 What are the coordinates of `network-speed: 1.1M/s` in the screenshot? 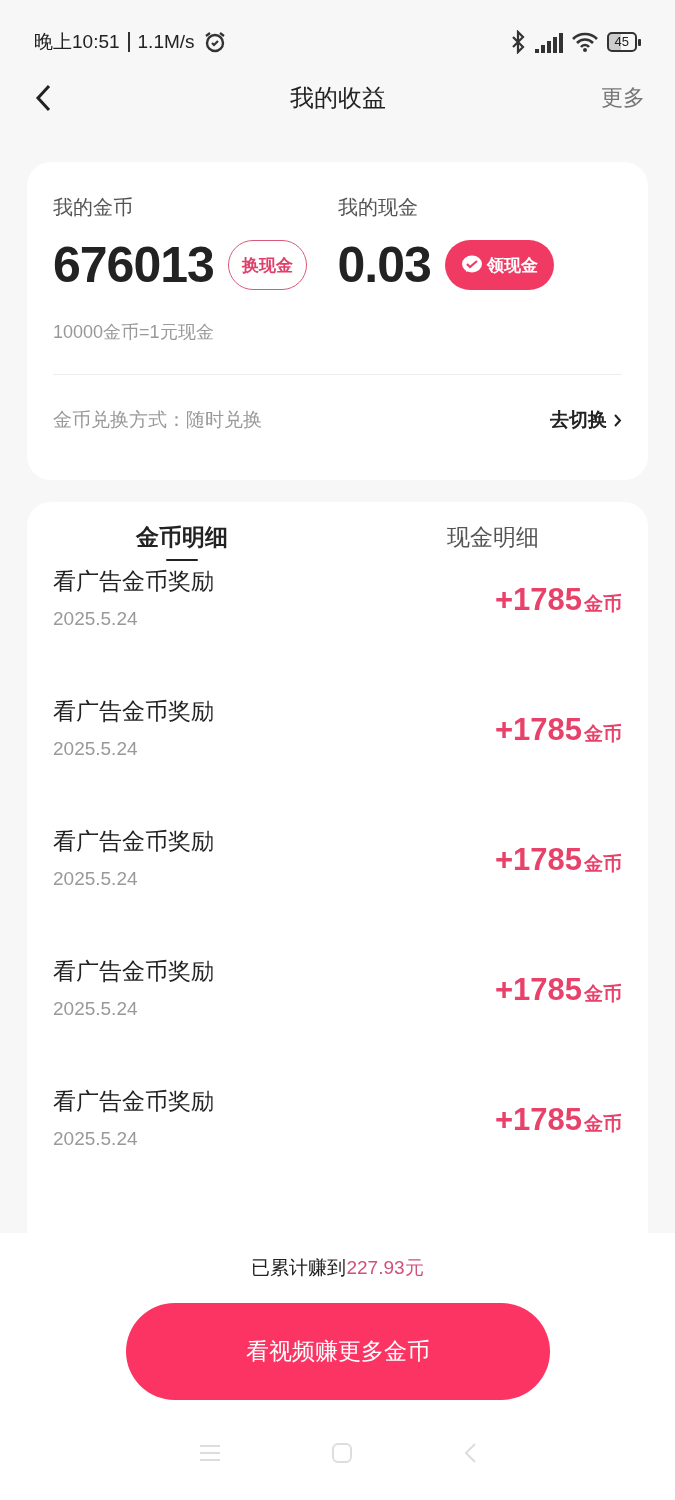 It's located at (166, 42).